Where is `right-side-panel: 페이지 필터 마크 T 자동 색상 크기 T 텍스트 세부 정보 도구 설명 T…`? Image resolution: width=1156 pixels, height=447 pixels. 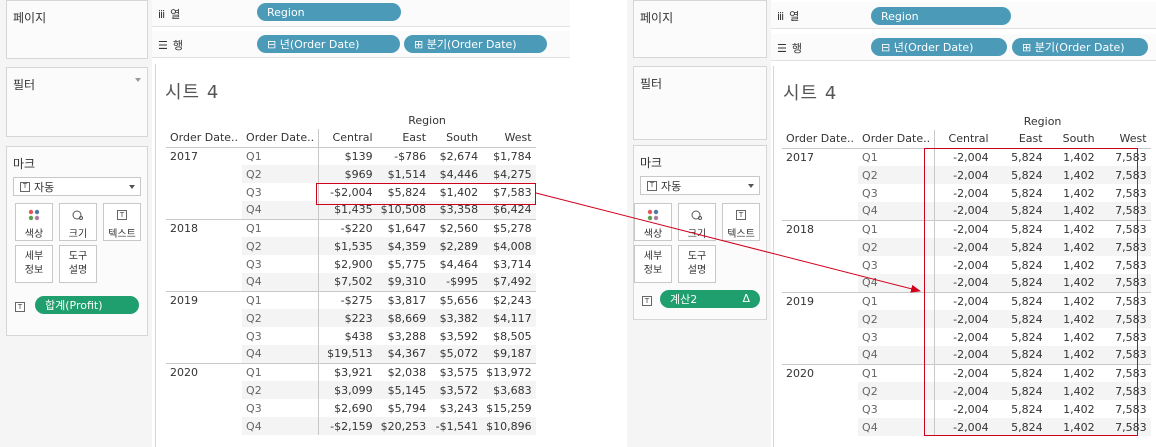
right-side-panel: 페이지 필터 마크 T 자동 색상 크기 T 텍스트 세부 정보 도구 설명 T… is located at coordinates (699, 223).